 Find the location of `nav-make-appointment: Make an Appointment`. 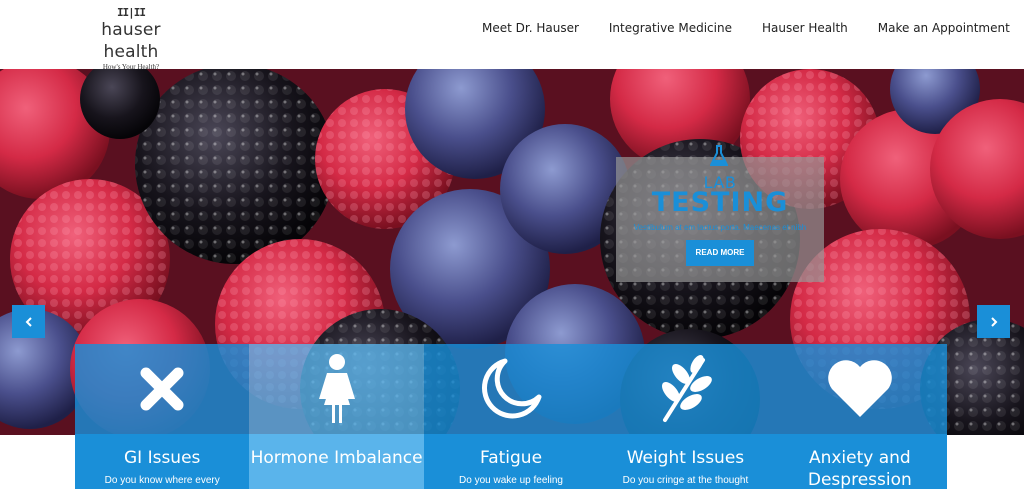

nav-make-appointment: Make an Appointment is located at coordinates (944, 28).